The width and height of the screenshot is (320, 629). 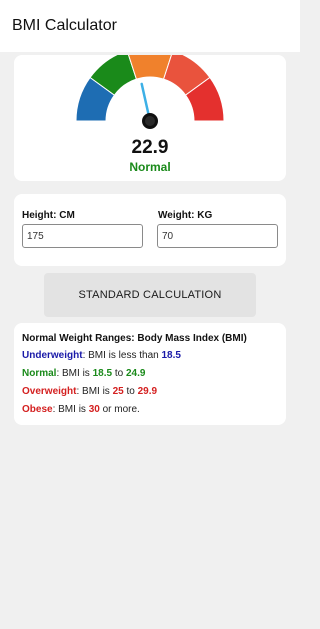 I want to click on app-title: BMI Calculator, so click(x=64, y=25).